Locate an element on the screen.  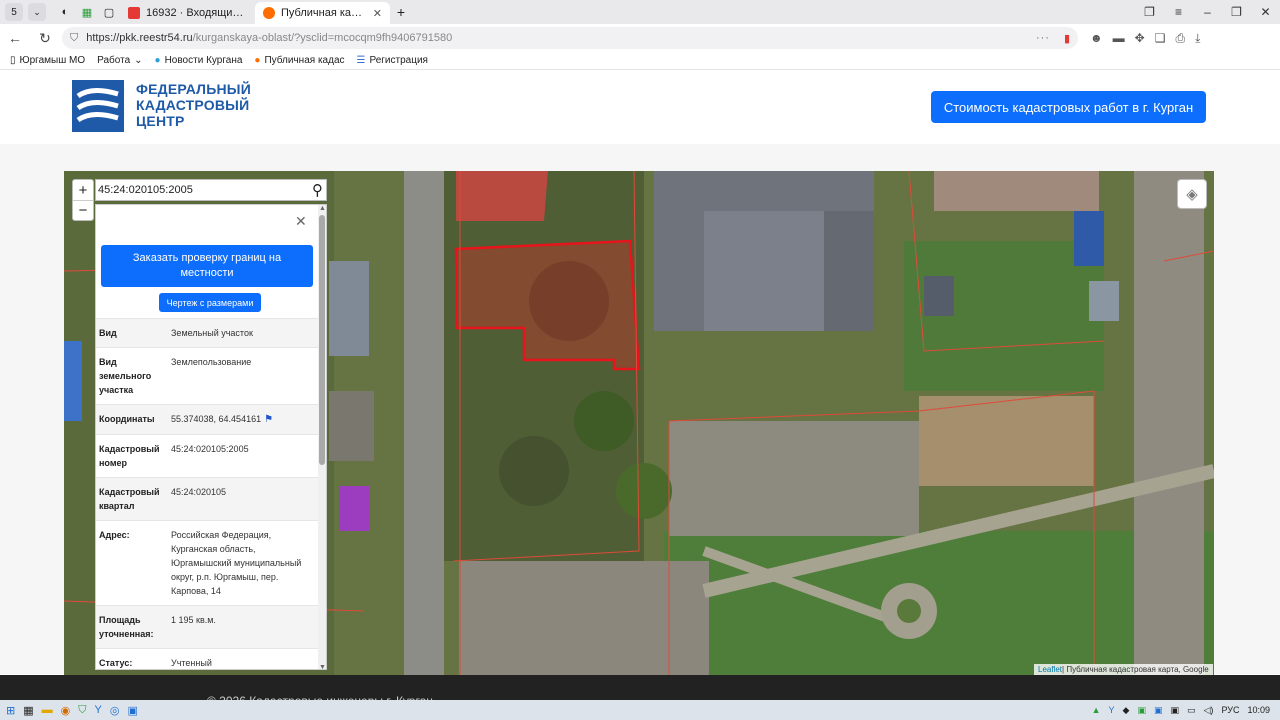
property-value: 55.374038, 64.454161 ⚑ is located at coordinates (244, 419).